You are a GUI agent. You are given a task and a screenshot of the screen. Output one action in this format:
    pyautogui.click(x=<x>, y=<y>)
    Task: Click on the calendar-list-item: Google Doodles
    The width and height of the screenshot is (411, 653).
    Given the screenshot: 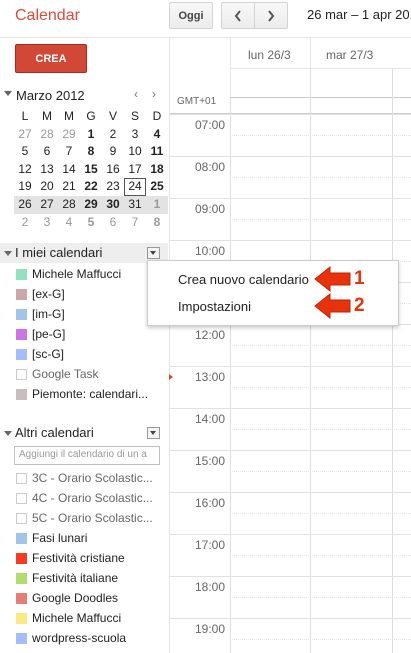 What is the action you would take?
    pyautogui.click(x=84, y=598)
    